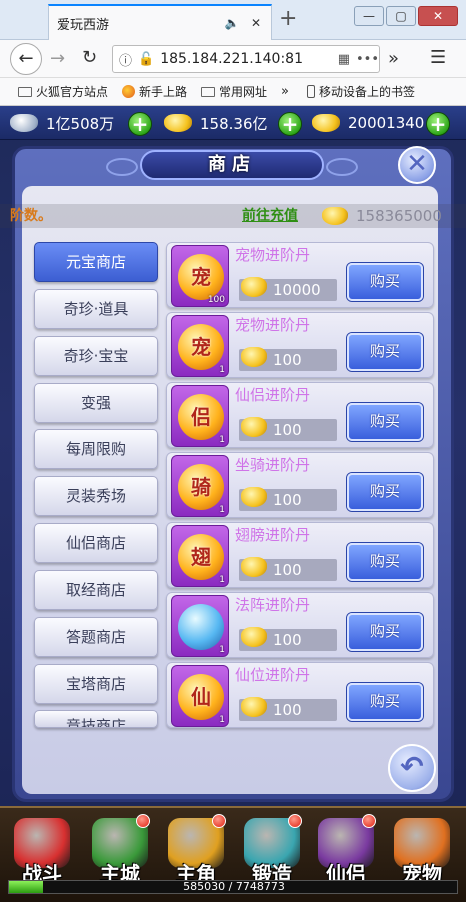 This screenshot has height=902, width=466. Describe the element at coordinates (196, 850) in the screenshot. I see `nav-hero: 主角` at that location.